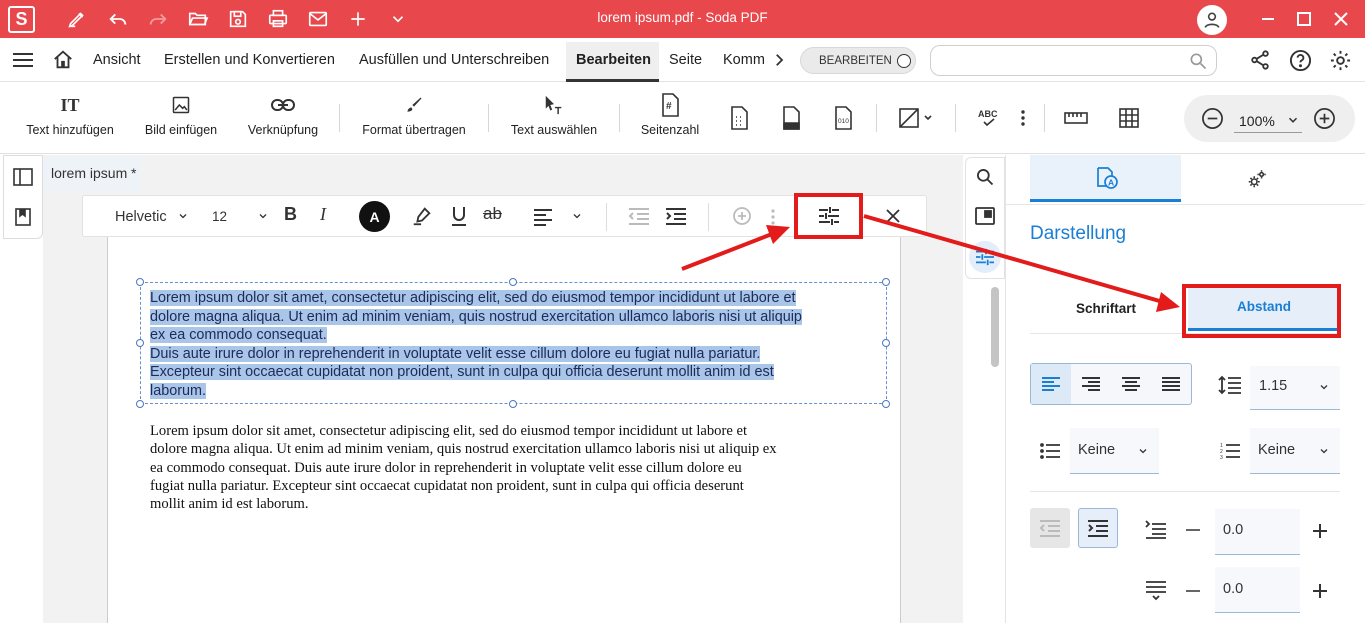 This screenshot has width=1365, height=623. What do you see at coordinates (735, 248) in the screenshot?
I see `arrow-to-properties` at bounding box center [735, 248].